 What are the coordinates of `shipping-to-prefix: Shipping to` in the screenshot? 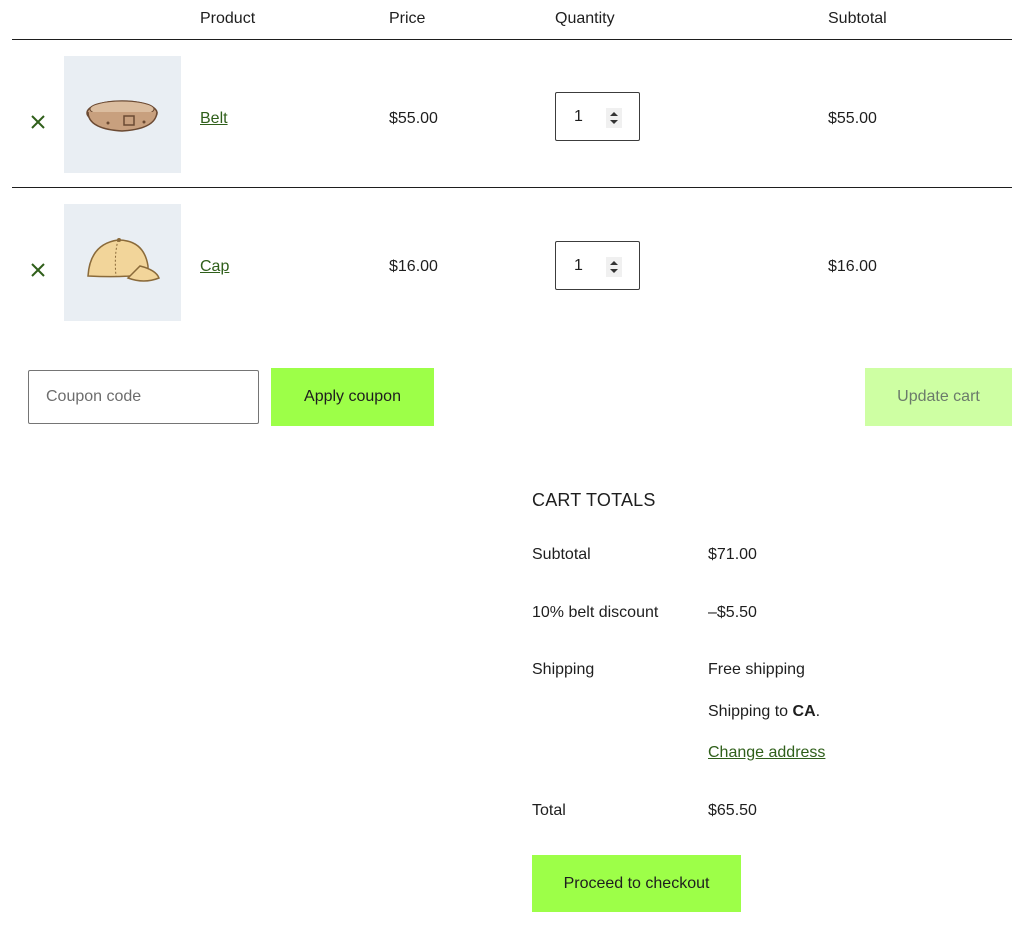 It's located at (750, 711).